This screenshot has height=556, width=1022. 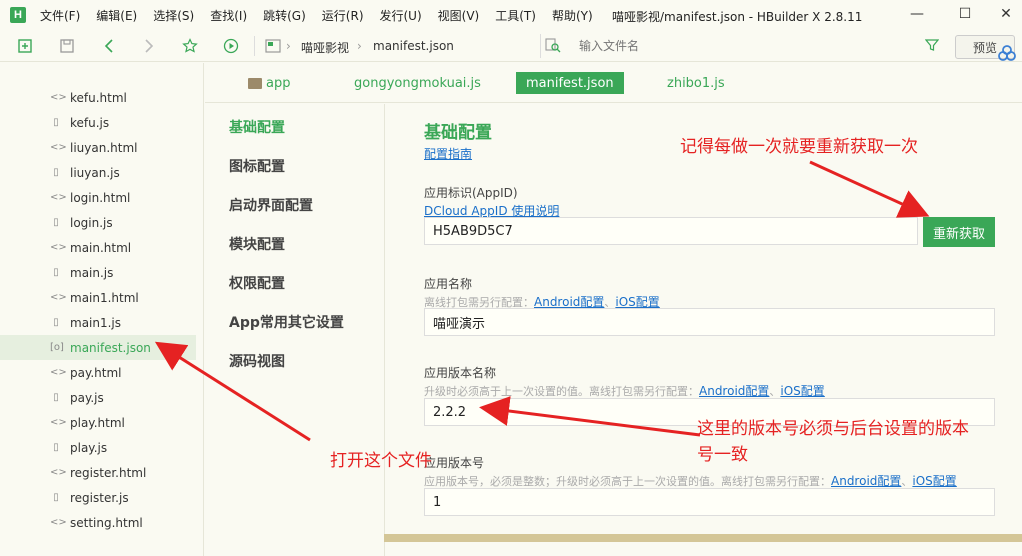 What do you see at coordinates (590, 416) in the screenshot?
I see `arrow-to-version-name` at bounding box center [590, 416].